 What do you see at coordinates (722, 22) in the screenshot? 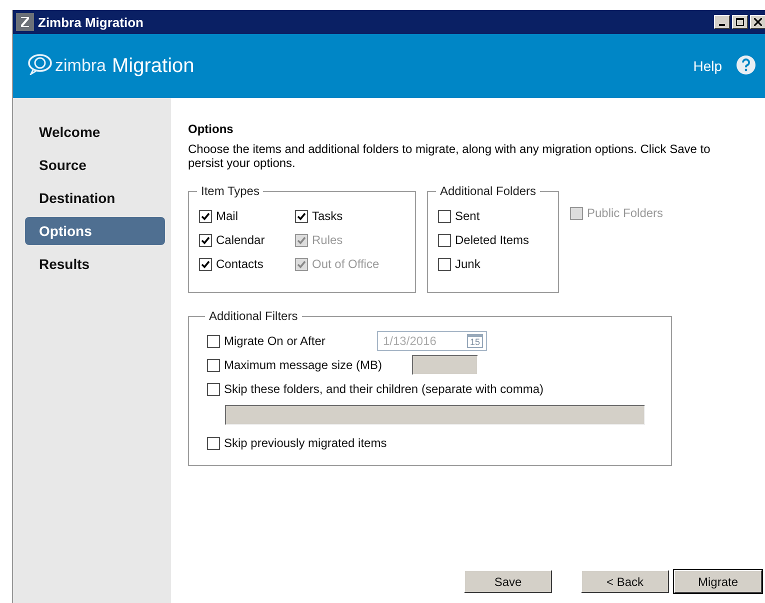
I see `minimize-button` at bounding box center [722, 22].